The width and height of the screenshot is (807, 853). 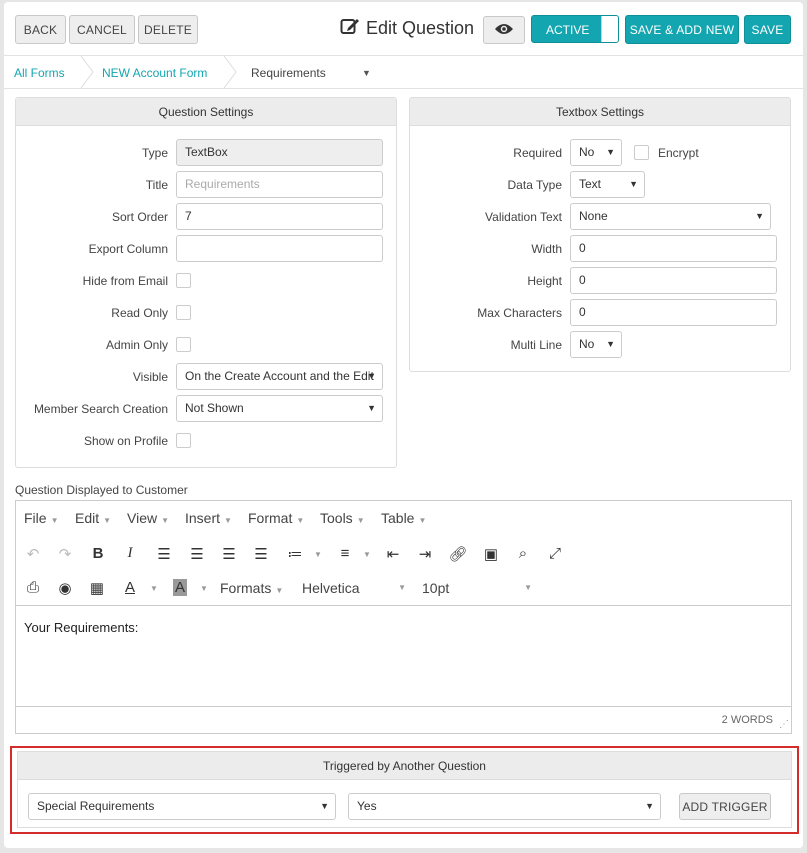 What do you see at coordinates (607, 184) in the screenshot?
I see `data-type-select: Text` at bounding box center [607, 184].